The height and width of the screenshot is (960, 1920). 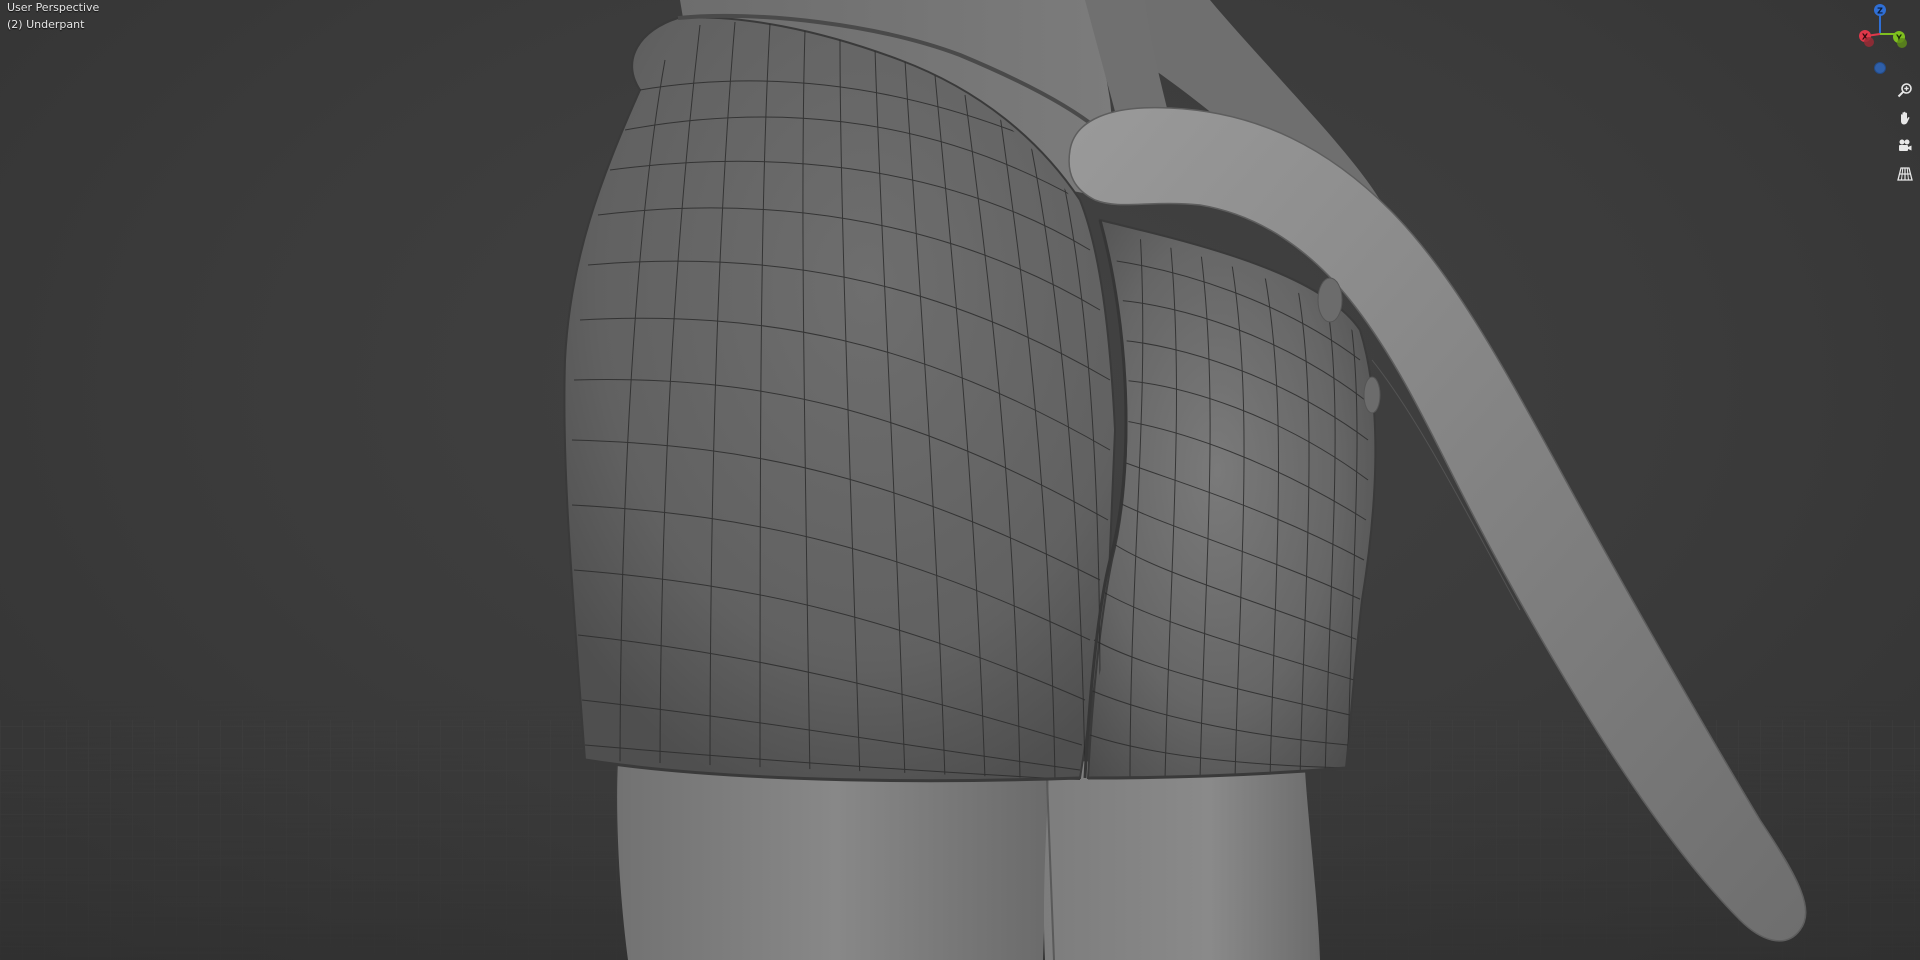 I want to click on camera-view-button, so click(x=1905, y=146).